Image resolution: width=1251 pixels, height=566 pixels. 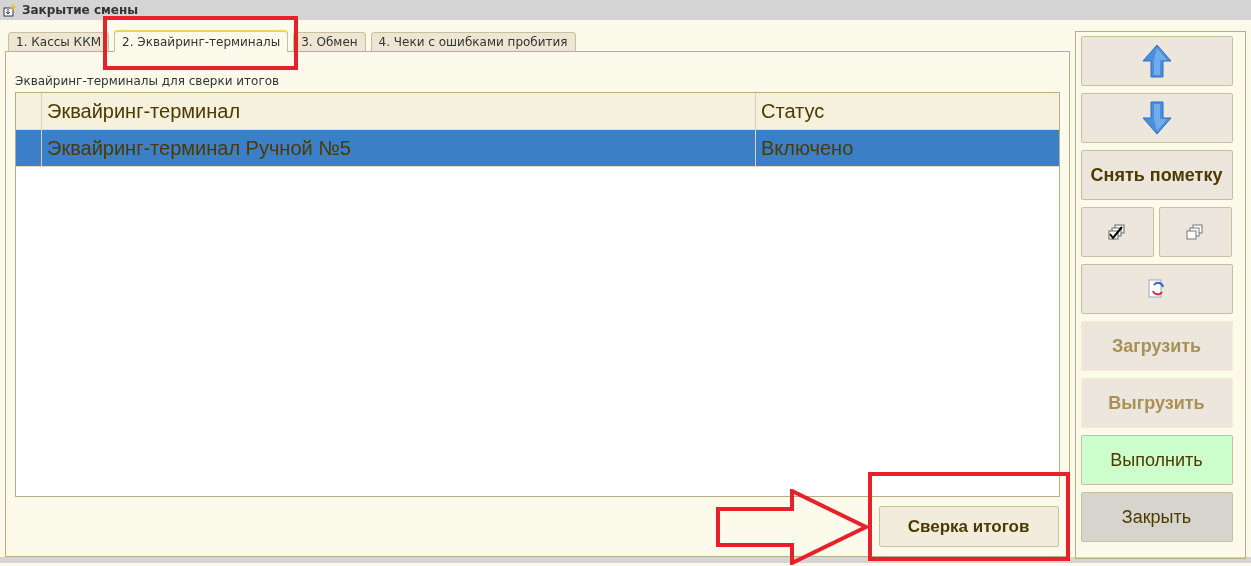 I want to click on column-header: Эквайринг-терминал, so click(x=398, y=111).